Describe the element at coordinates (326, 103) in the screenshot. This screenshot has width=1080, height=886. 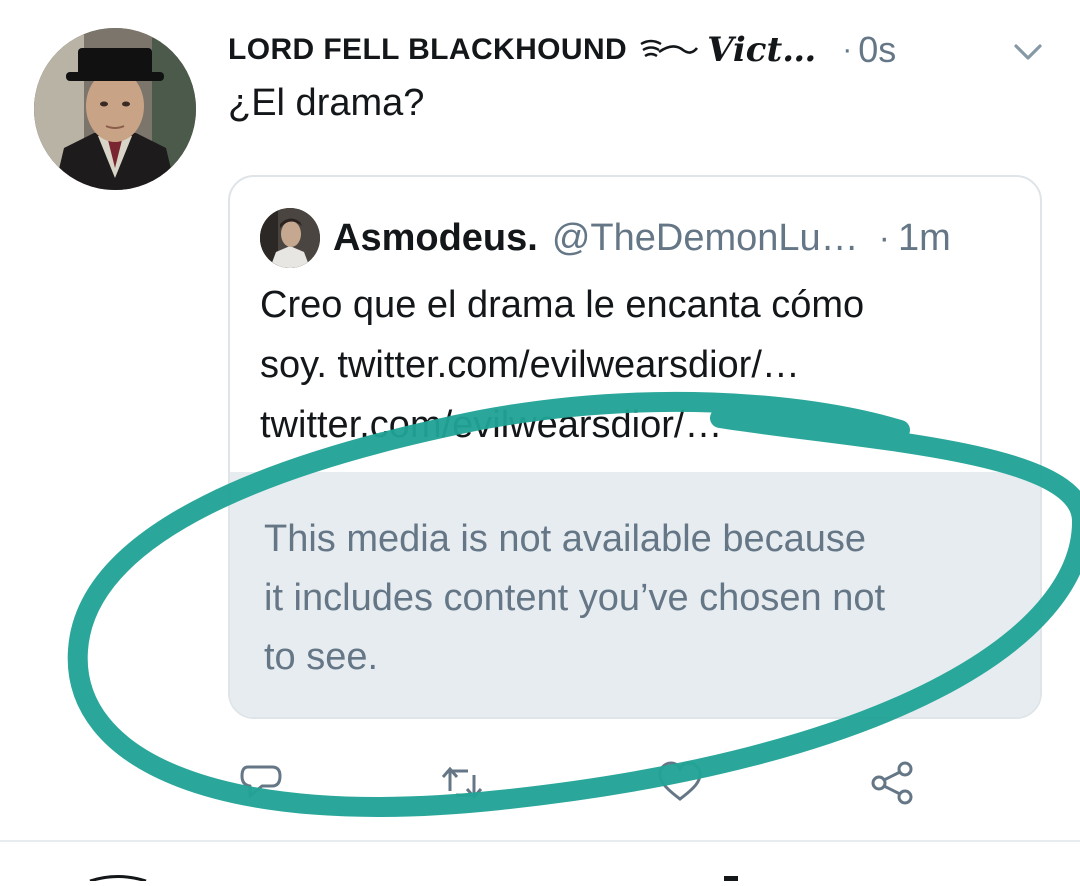
I see `tweet-text: ¿El drama?` at that location.